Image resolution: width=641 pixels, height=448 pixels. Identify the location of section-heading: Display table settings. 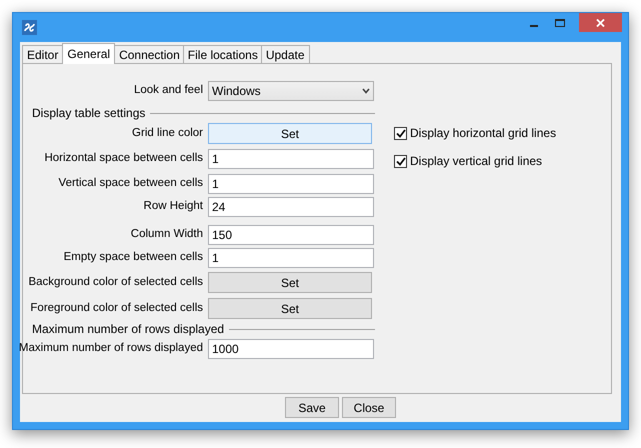
(89, 113).